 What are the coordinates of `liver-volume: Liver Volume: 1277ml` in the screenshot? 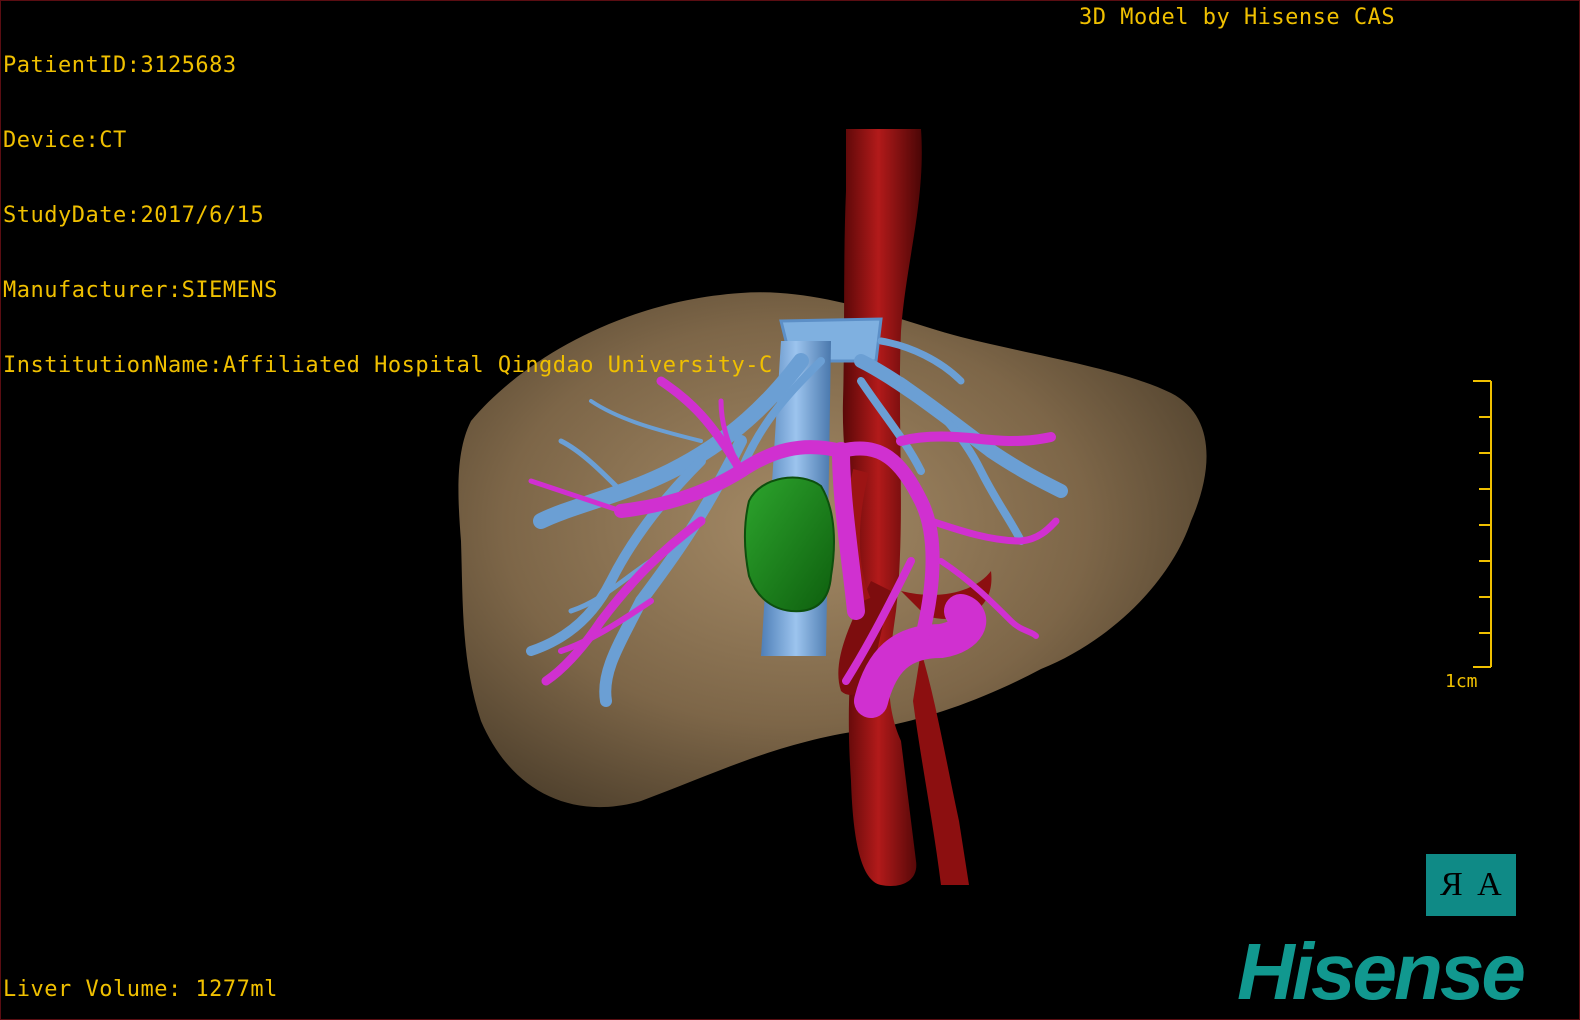 It's located at (140, 989).